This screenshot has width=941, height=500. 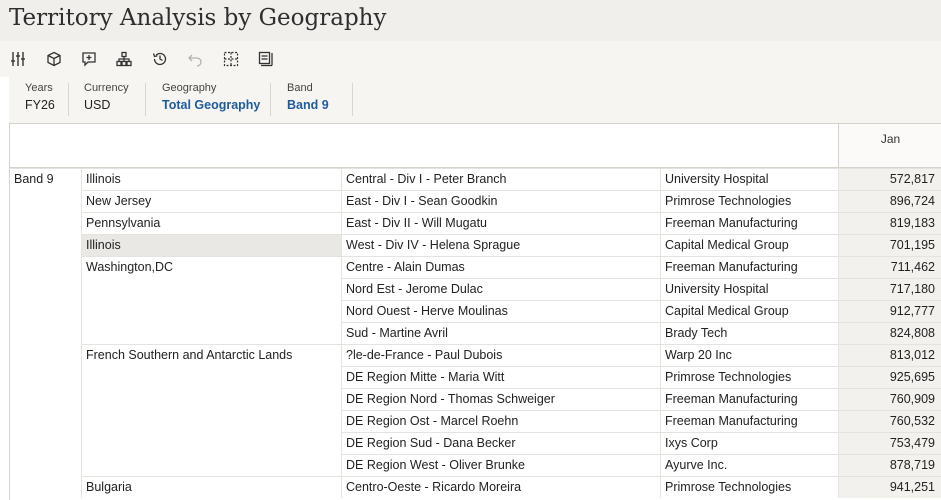 I want to click on band-row-header: Band 9, so click(x=45, y=334).